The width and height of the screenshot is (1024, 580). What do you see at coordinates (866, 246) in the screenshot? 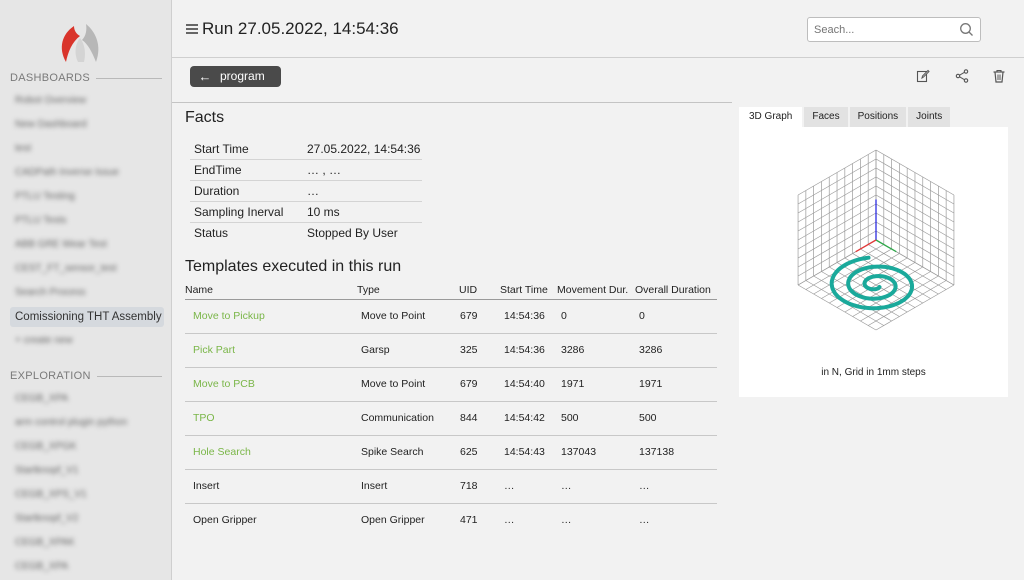
I see `z-axis-line` at bounding box center [866, 246].